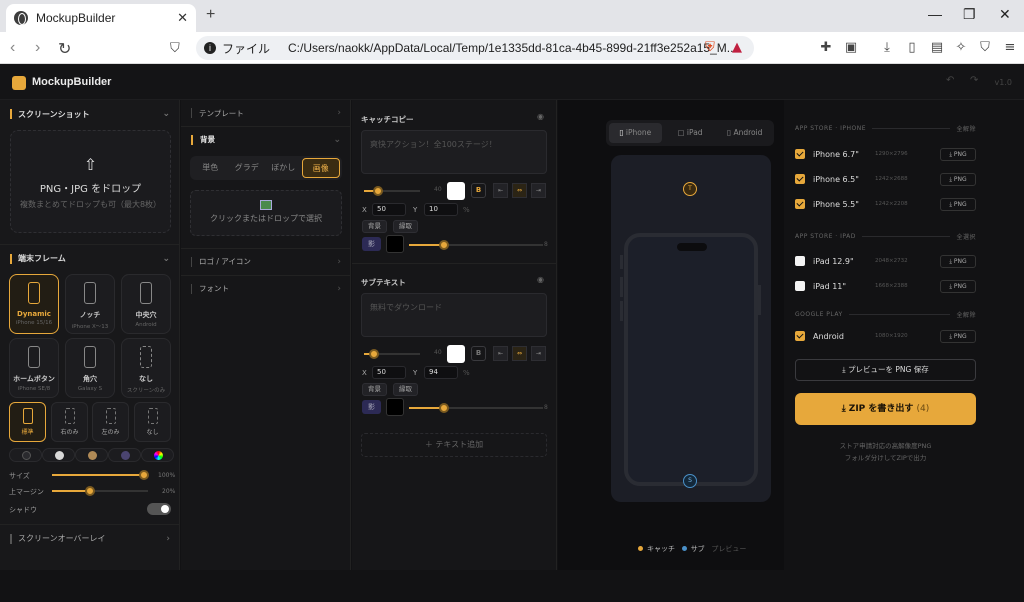 Image resolution: width=1024 pixels, height=602 pixels. I want to click on sub-bg-chip: 背景, so click(374, 389).